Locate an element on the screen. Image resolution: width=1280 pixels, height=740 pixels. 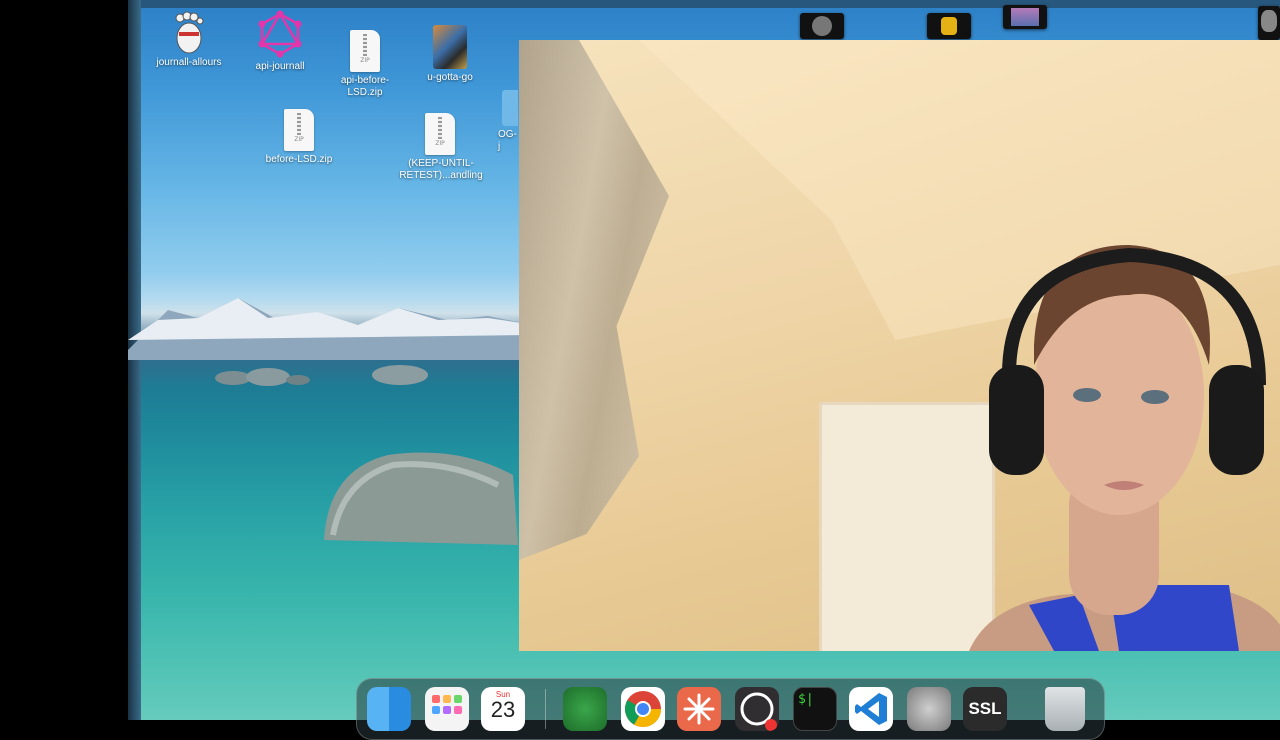
footprint-app-icon is located at coordinates (189, 32).